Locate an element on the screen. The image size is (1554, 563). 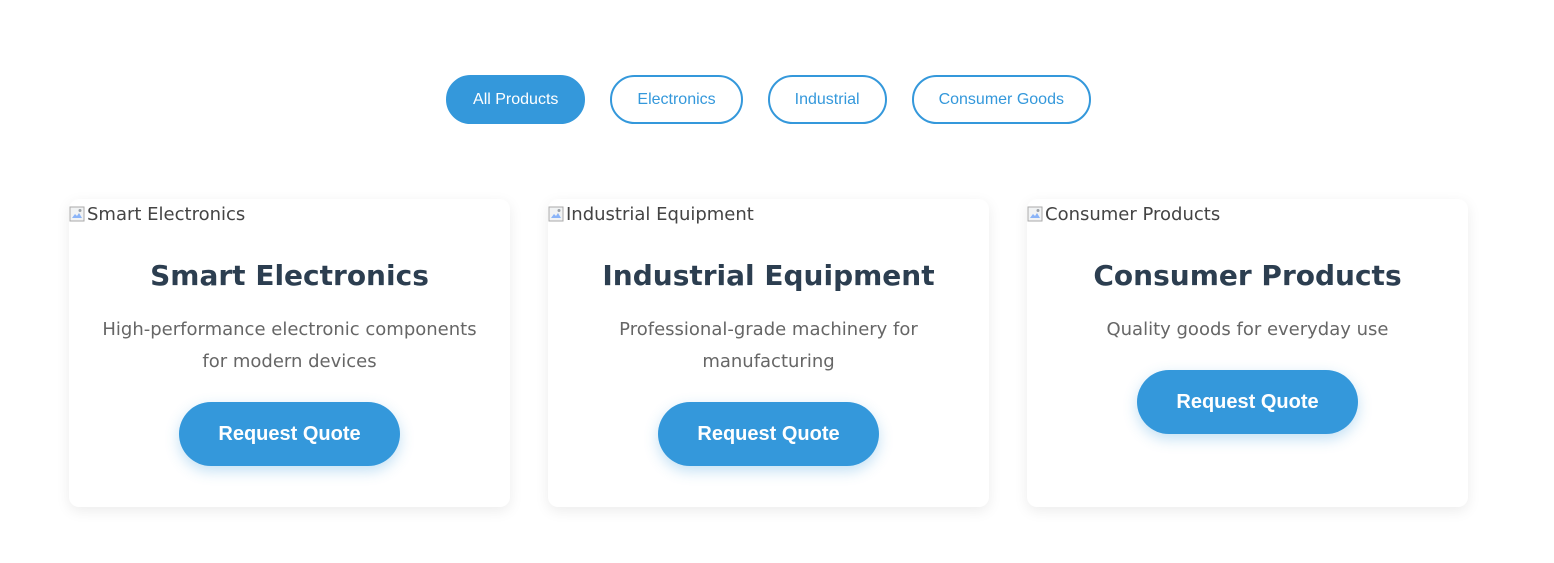
product-image-alt-text: Smart Electronics is located at coordinates (166, 214).